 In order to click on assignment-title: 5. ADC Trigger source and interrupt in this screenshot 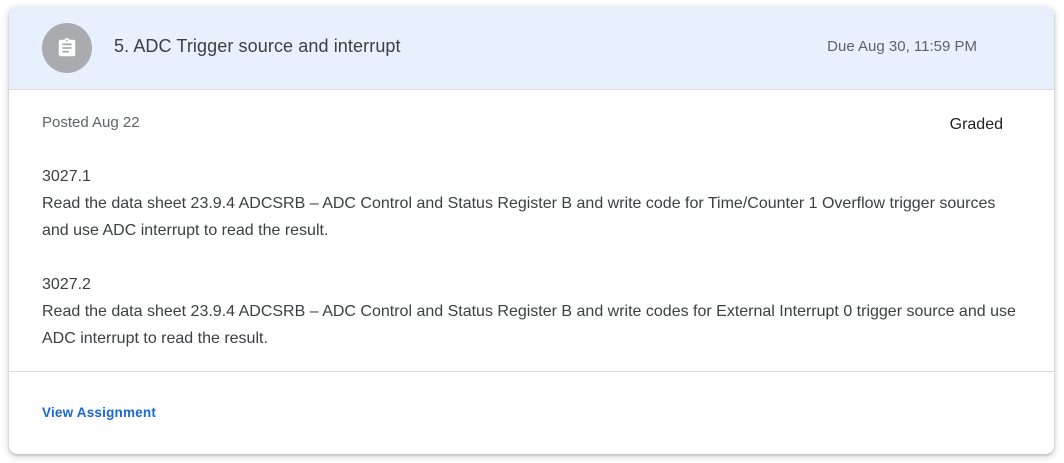, I will do `click(257, 46)`.